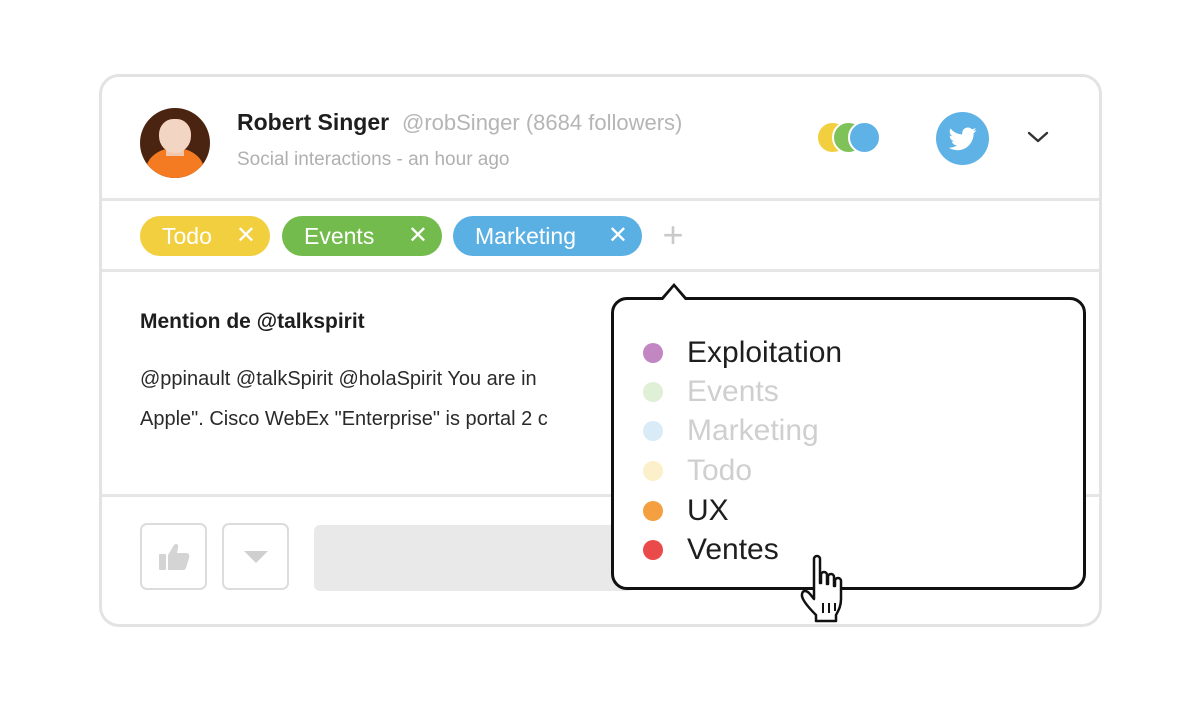  I want to click on tag-option-label: Exploitation, so click(765, 352).